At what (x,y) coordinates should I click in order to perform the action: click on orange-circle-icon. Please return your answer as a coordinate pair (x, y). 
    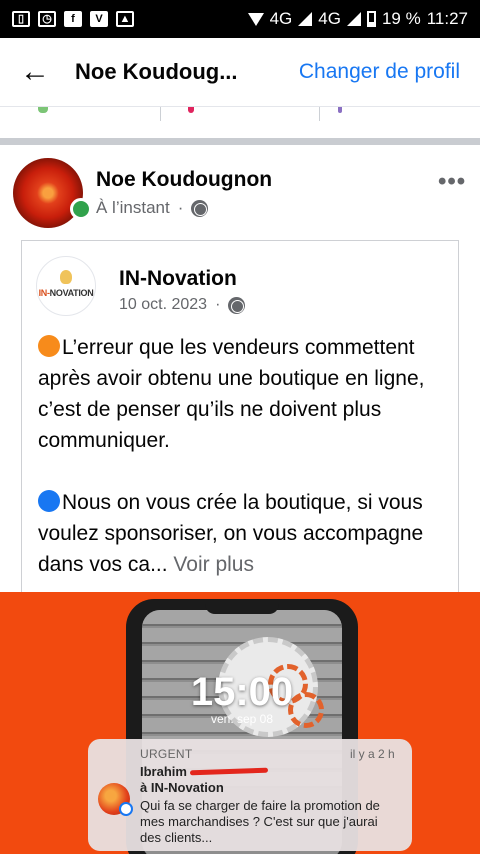
    Looking at the image, I should click on (49, 346).